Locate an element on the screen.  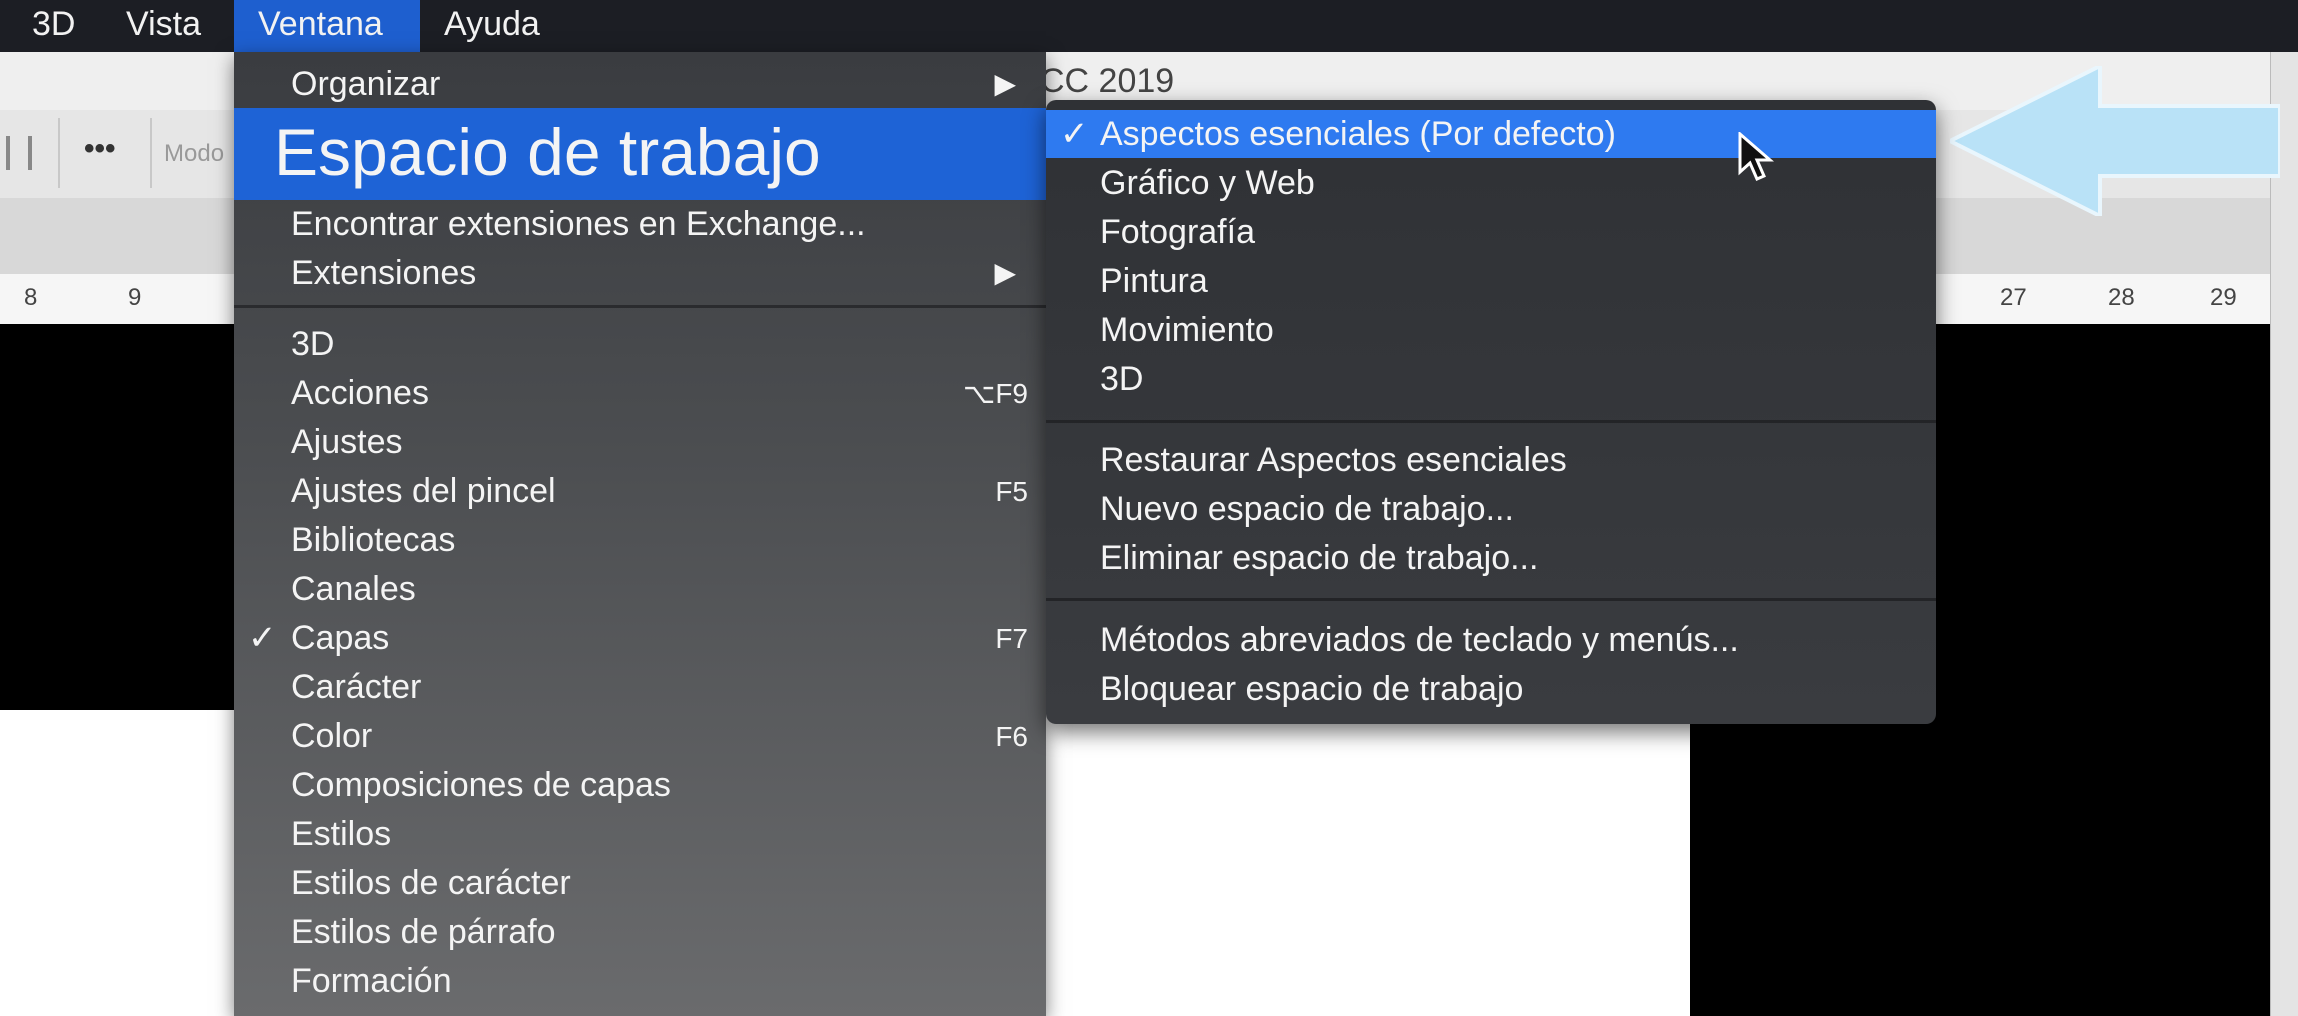
workspace-item-movimiento: Movimiento is located at coordinates (1491, 330).